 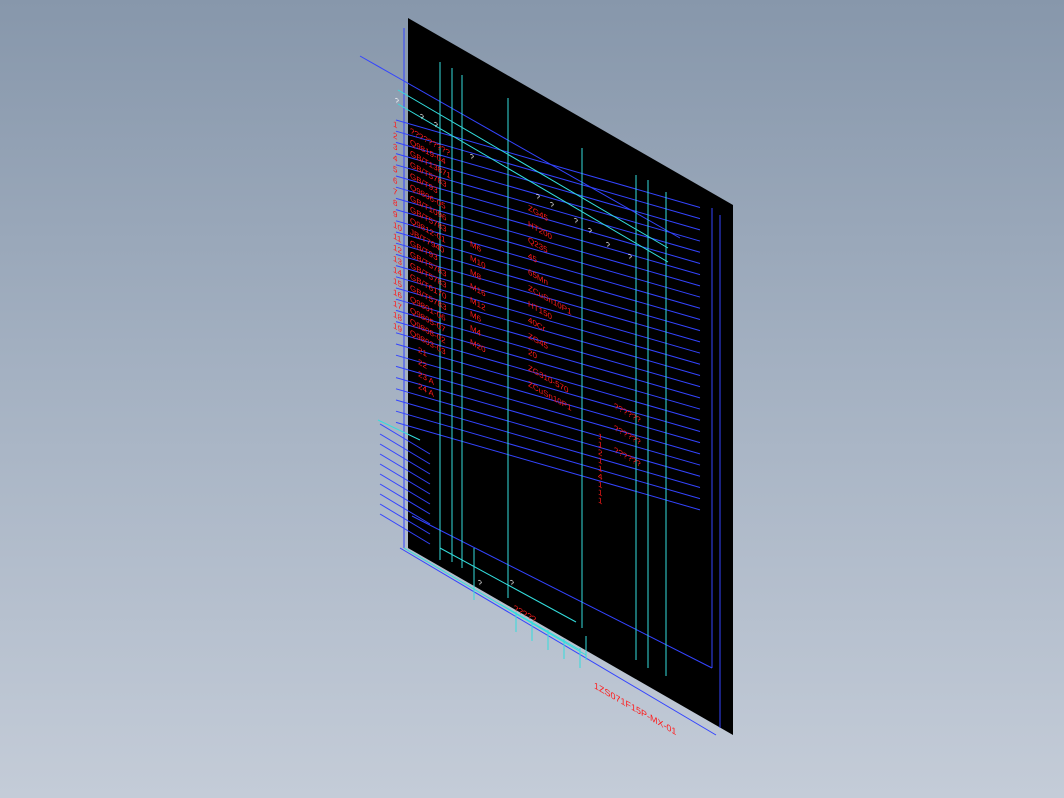 What do you see at coordinates (395, 147) in the screenshot?
I see `row-number: 3` at bounding box center [395, 147].